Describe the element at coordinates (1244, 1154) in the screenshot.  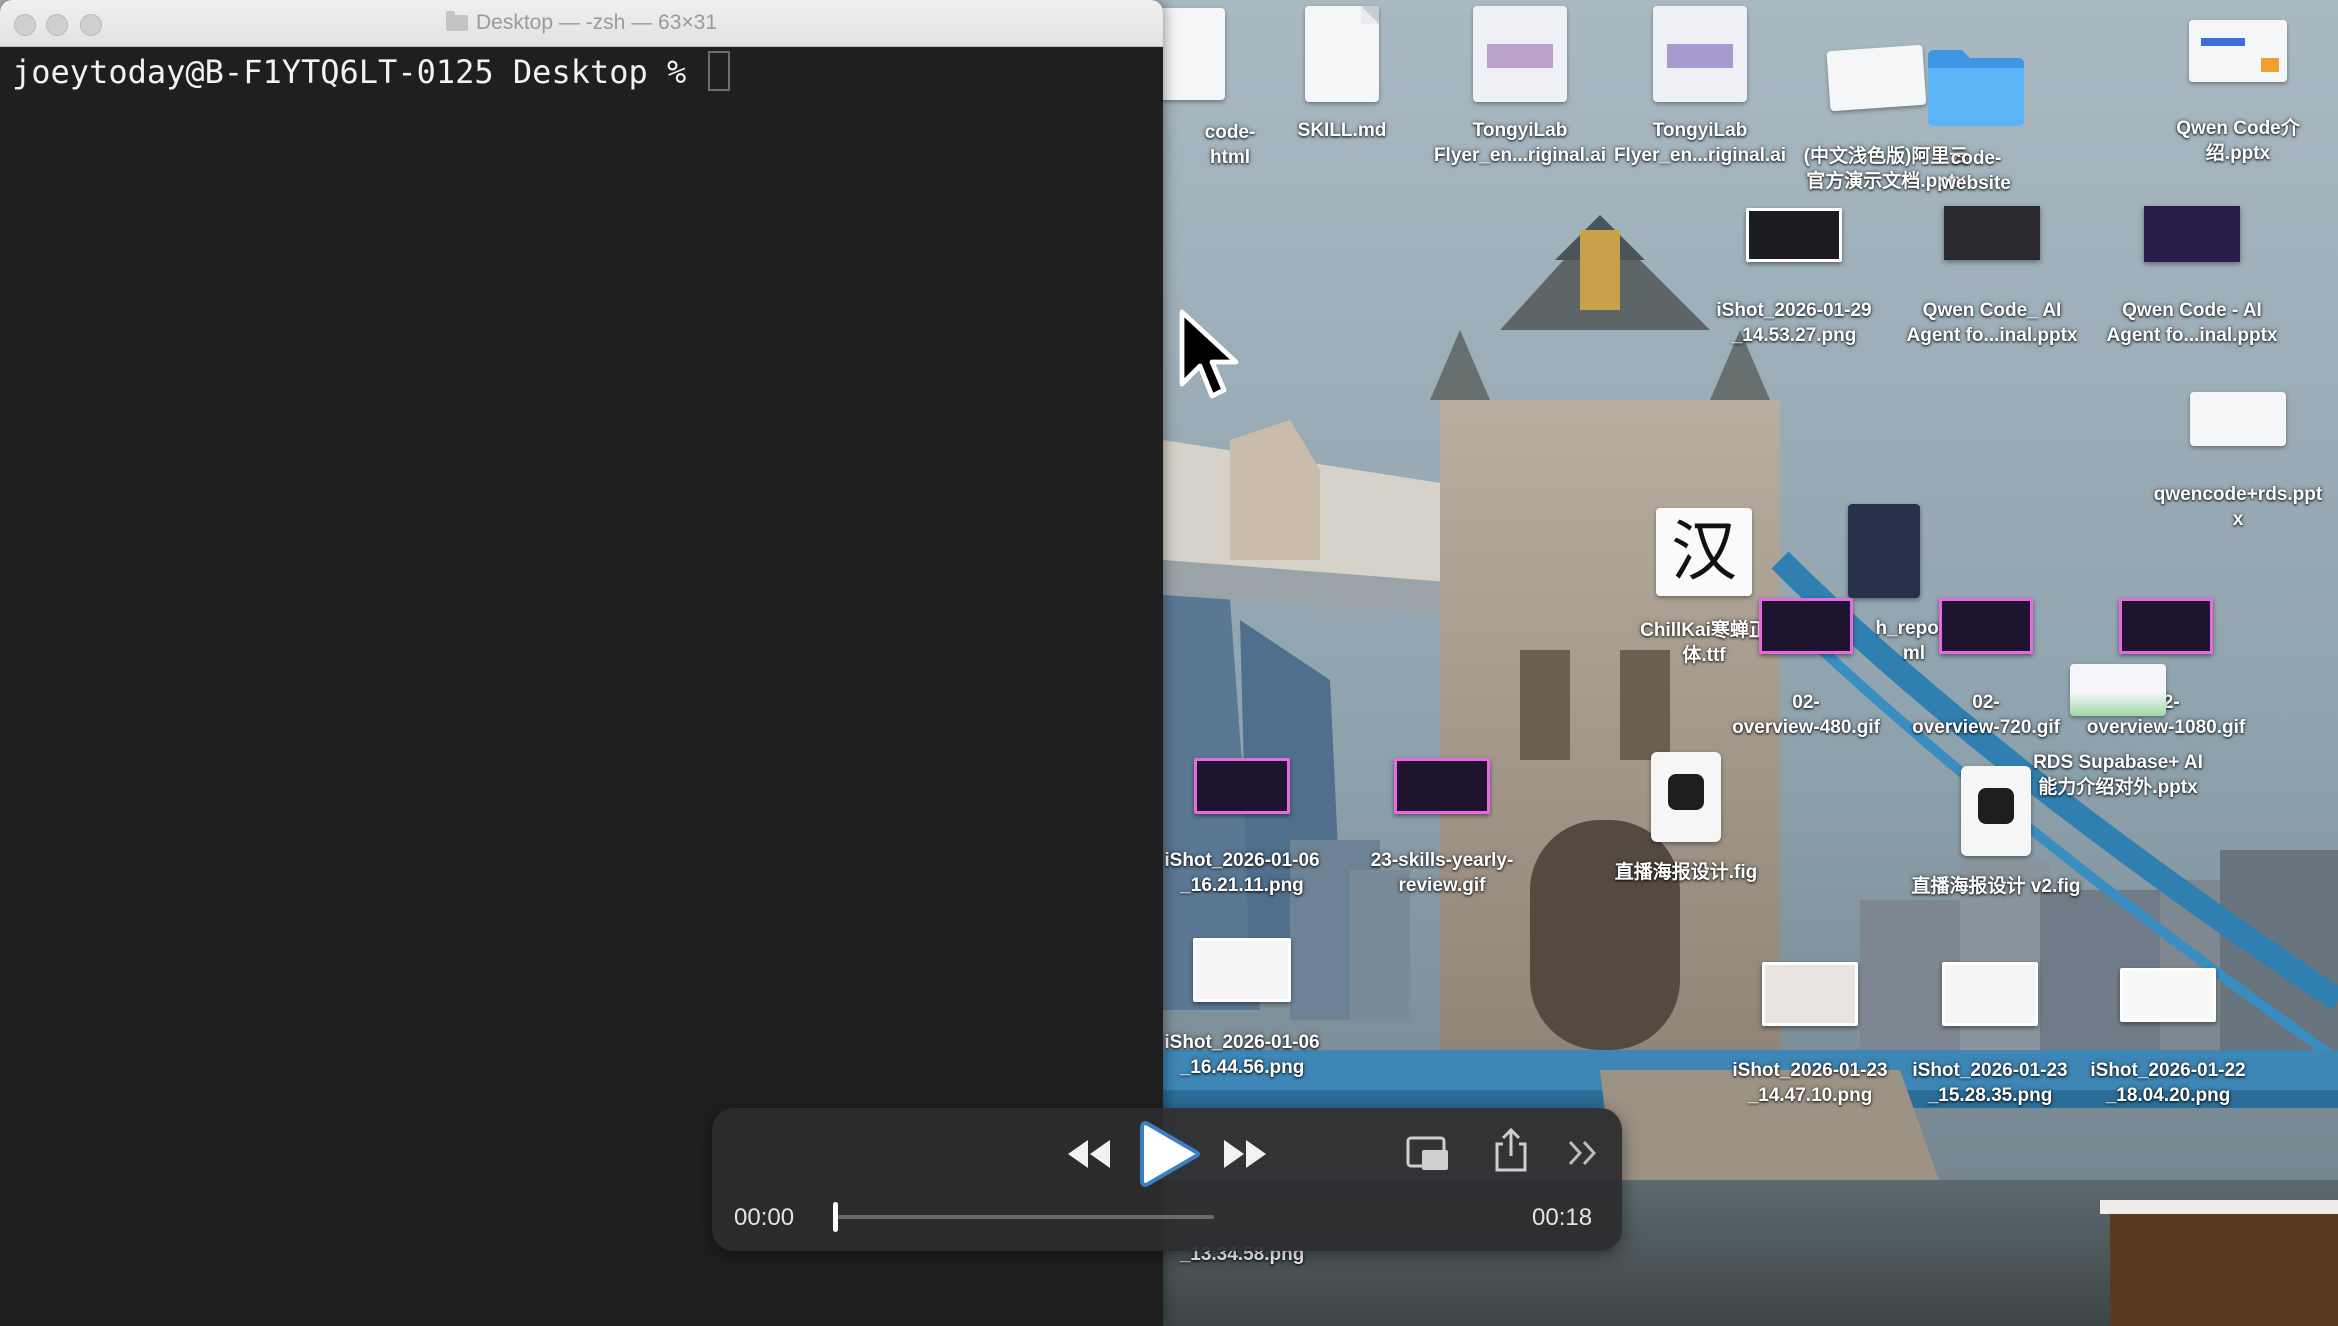
I see `fast-forward-icon` at that location.